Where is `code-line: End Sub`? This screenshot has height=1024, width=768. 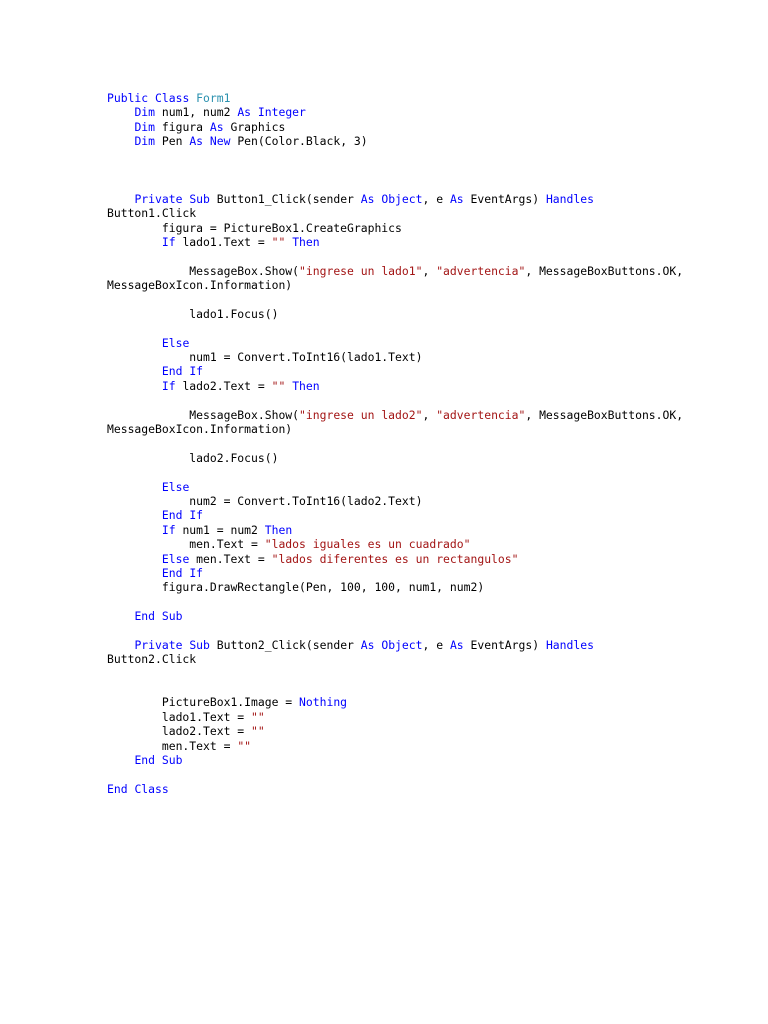
code-line: End Sub is located at coordinates (427, 760).